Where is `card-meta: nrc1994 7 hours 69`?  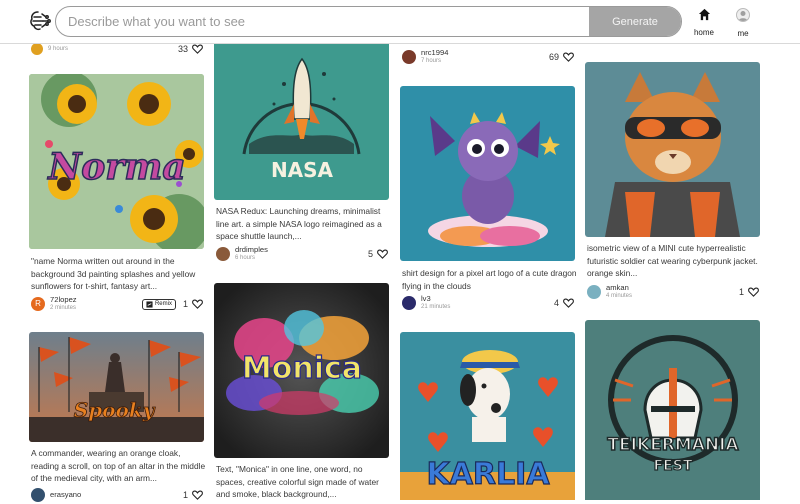 card-meta: nrc1994 7 hours 69 is located at coordinates (489, 57).